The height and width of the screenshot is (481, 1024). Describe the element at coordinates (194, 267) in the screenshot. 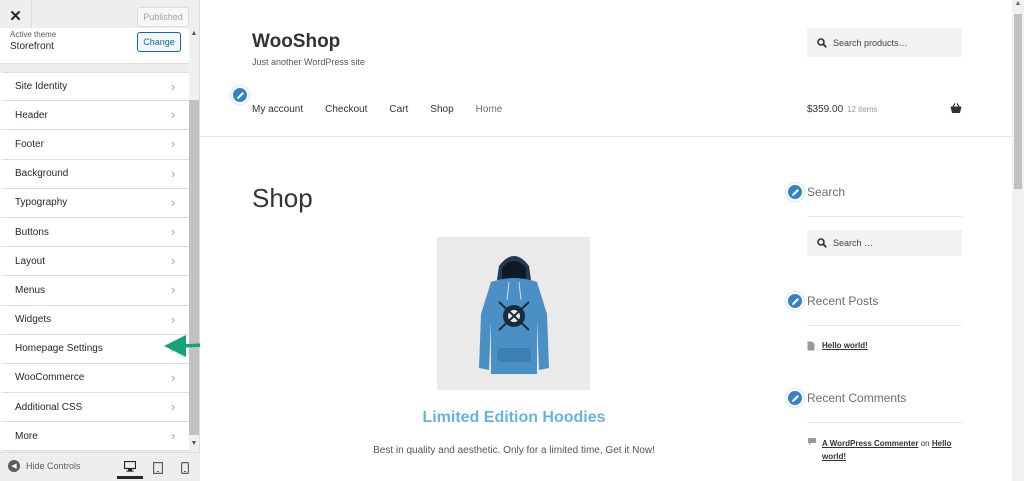

I see `sidebar-scrollbar-thumb` at that location.